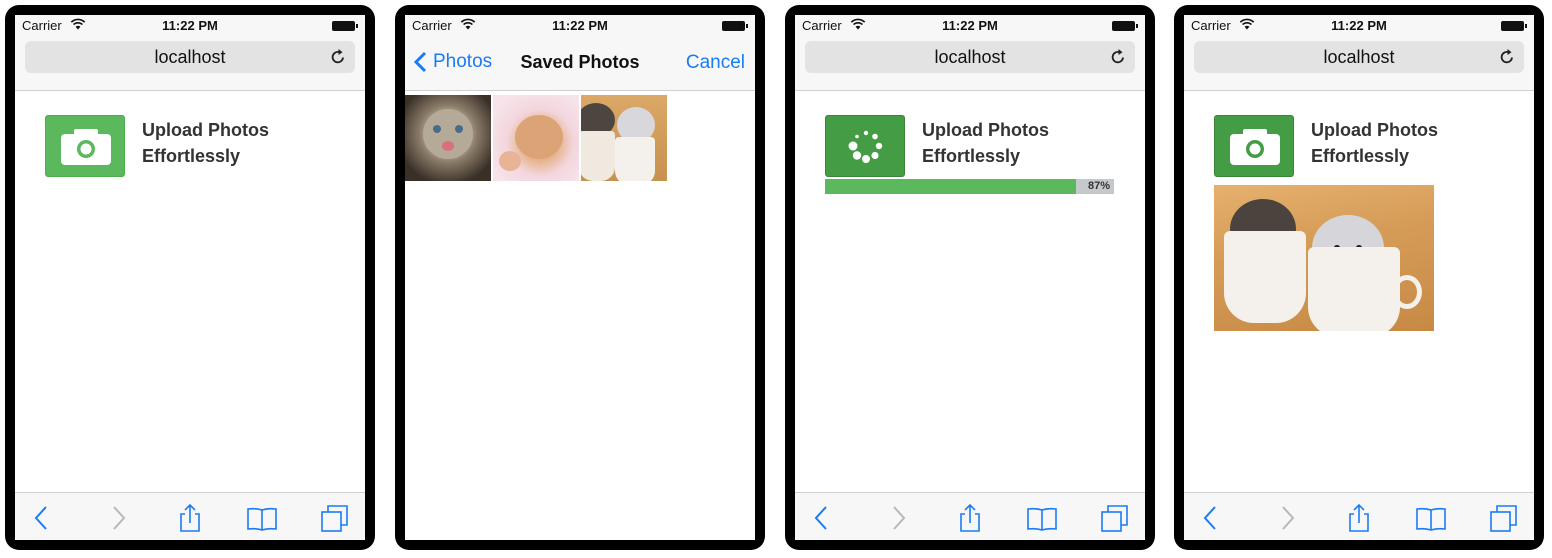 Image resolution: width=1552 pixels, height=558 pixels. I want to click on spinner-icon, so click(865, 146).